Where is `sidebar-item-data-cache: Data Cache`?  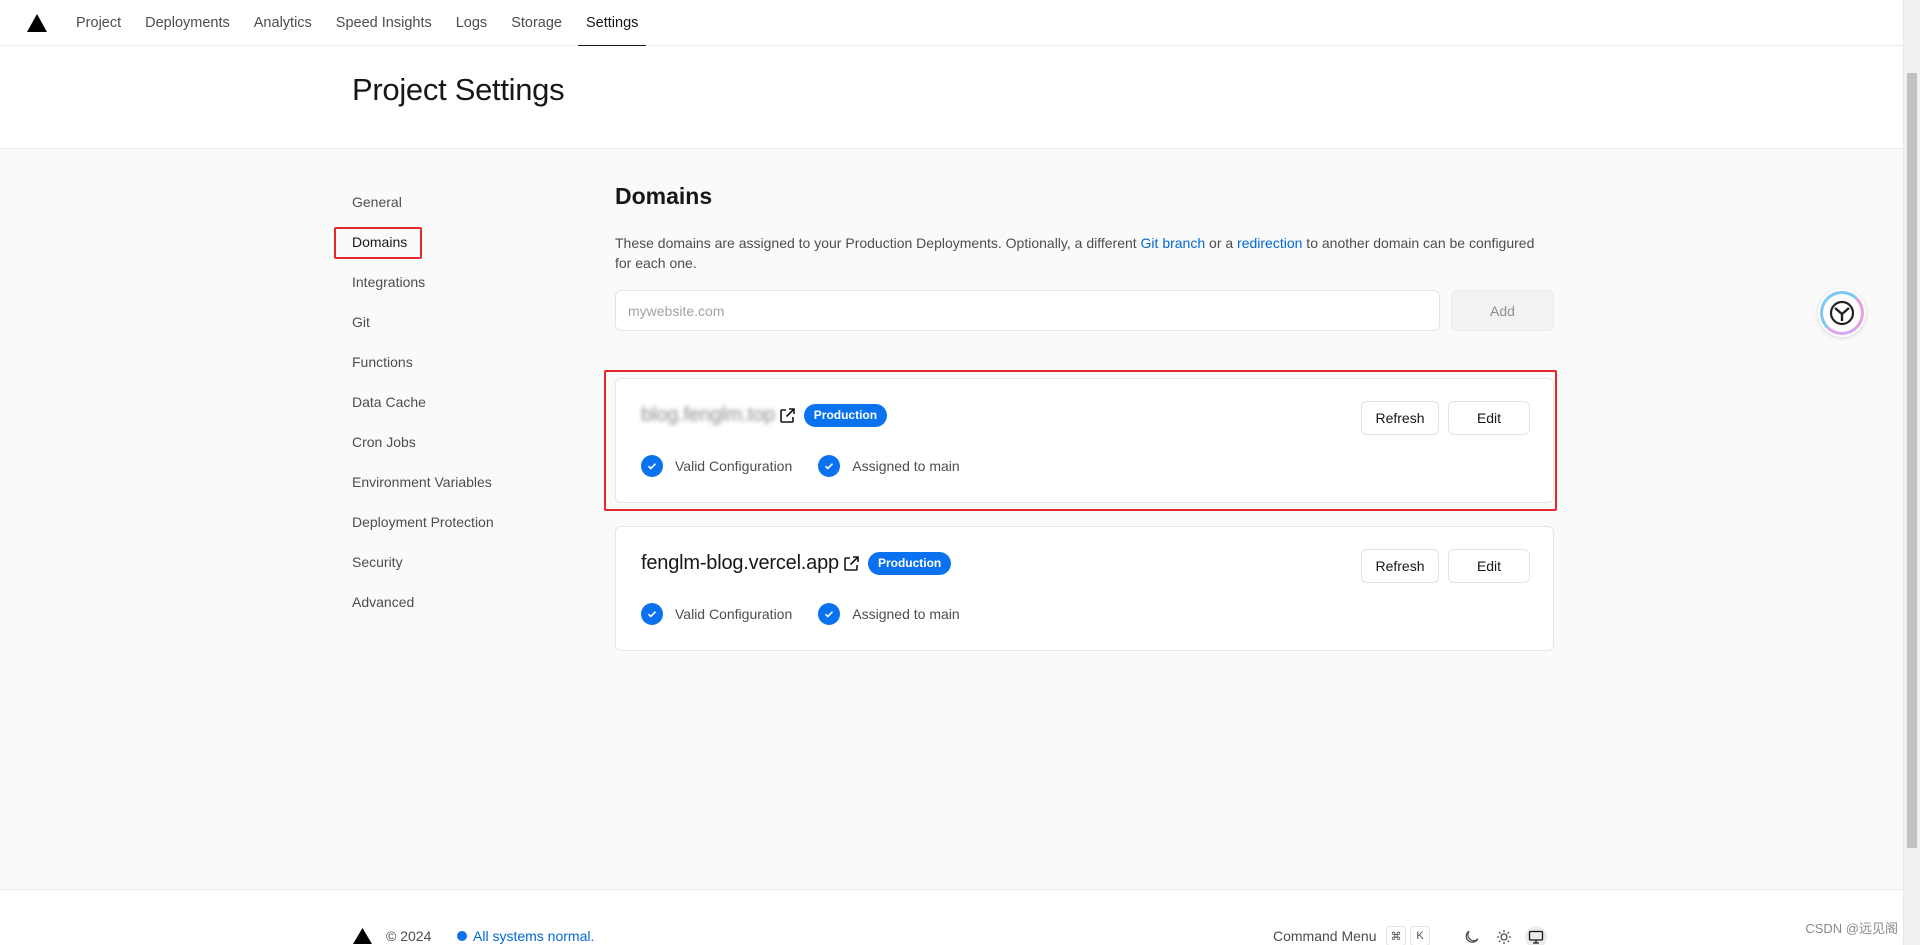
sidebar-item-data-cache: Data Cache is located at coordinates (442, 408).